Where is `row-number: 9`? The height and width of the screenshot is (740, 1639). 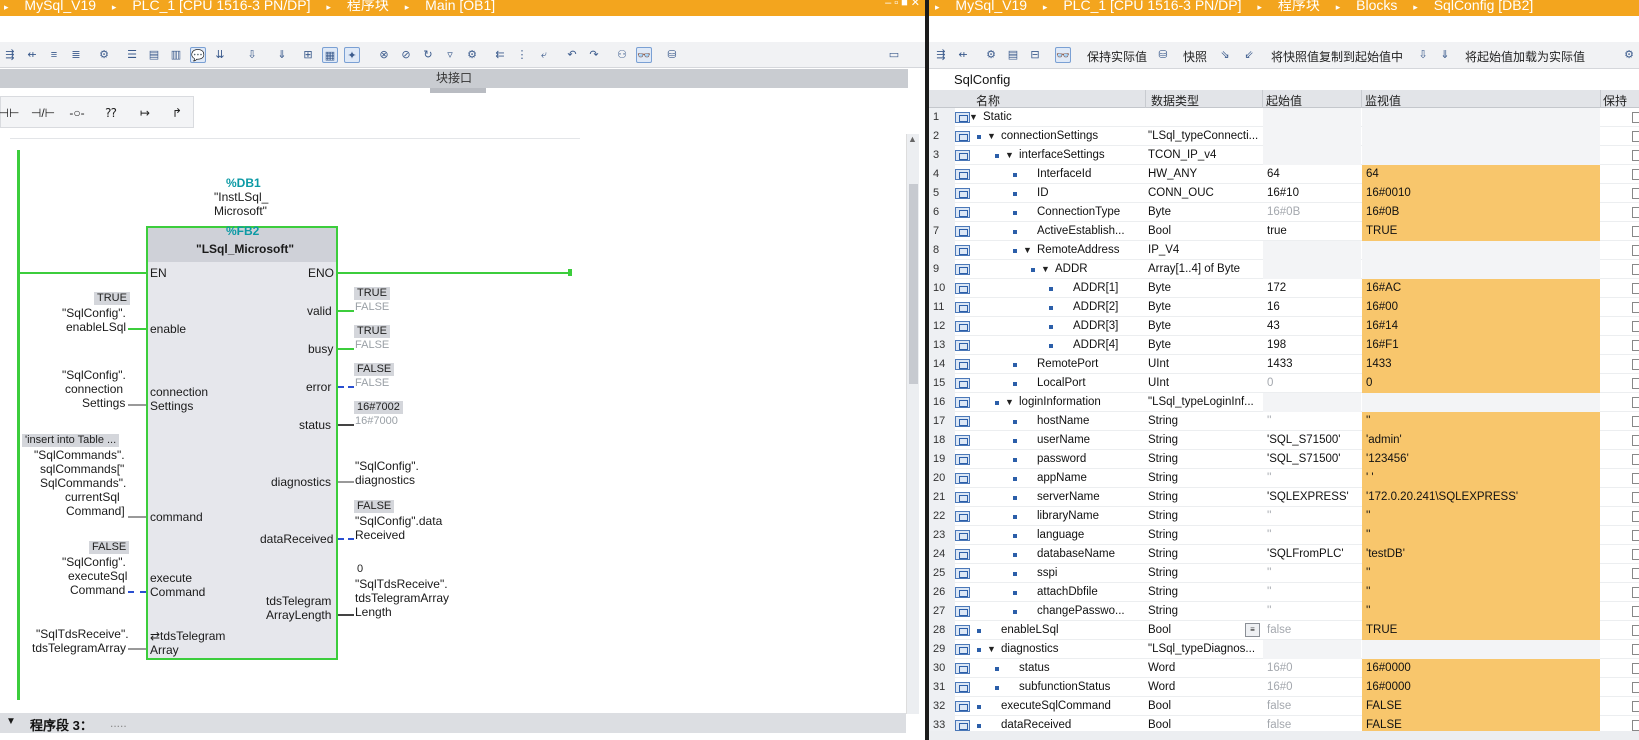
row-number: 9 is located at coordinates (942, 269).